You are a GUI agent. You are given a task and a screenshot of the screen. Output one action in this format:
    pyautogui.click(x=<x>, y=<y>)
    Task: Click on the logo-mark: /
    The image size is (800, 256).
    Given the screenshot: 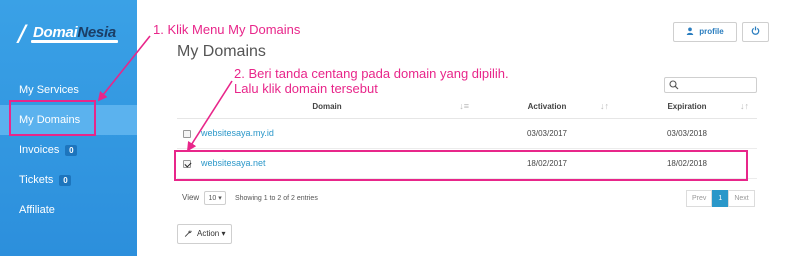 What is the action you would take?
    pyautogui.click(x=22, y=34)
    